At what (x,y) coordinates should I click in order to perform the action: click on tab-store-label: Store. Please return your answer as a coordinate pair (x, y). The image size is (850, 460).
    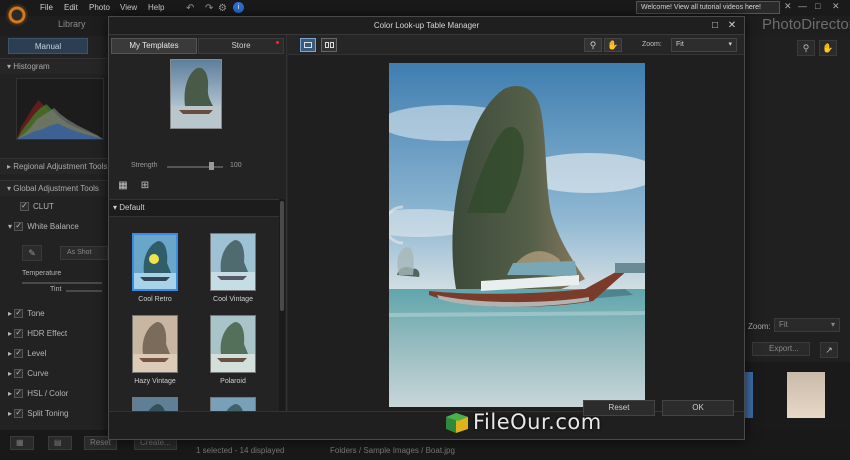
    Looking at the image, I should click on (241, 45).